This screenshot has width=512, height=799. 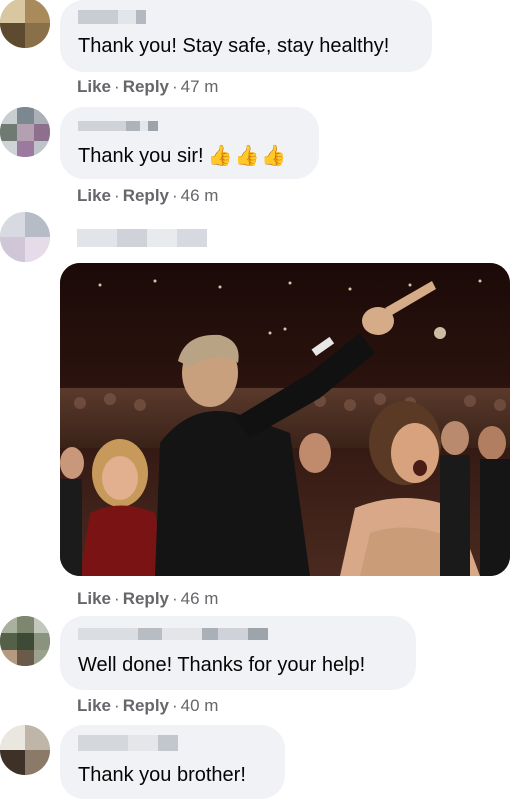 What do you see at coordinates (189, 143) in the screenshot?
I see `comment-bubble: Thank you sir! 👍👍👍` at bounding box center [189, 143].